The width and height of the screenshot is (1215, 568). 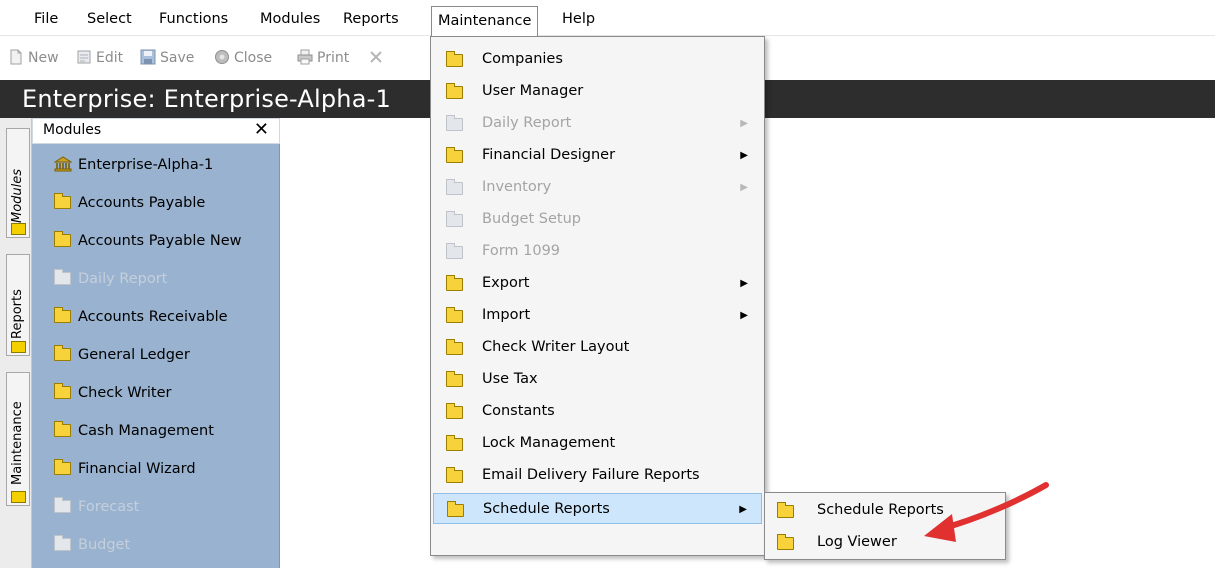 I want to click on close-icon: ✕, so click(x=261, y=129).